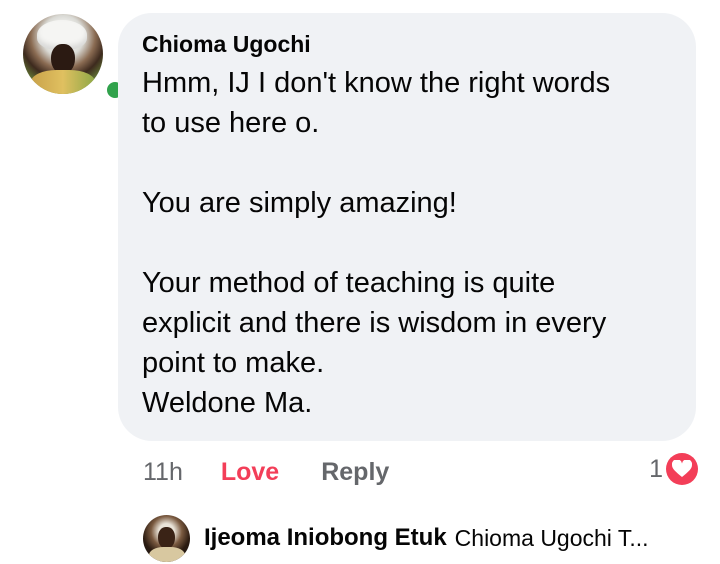 This screenshot has width=720, height=564. Describe the element at coordinates (656, 468) in the screenshot. I see `reaction-count: 1` at that location.